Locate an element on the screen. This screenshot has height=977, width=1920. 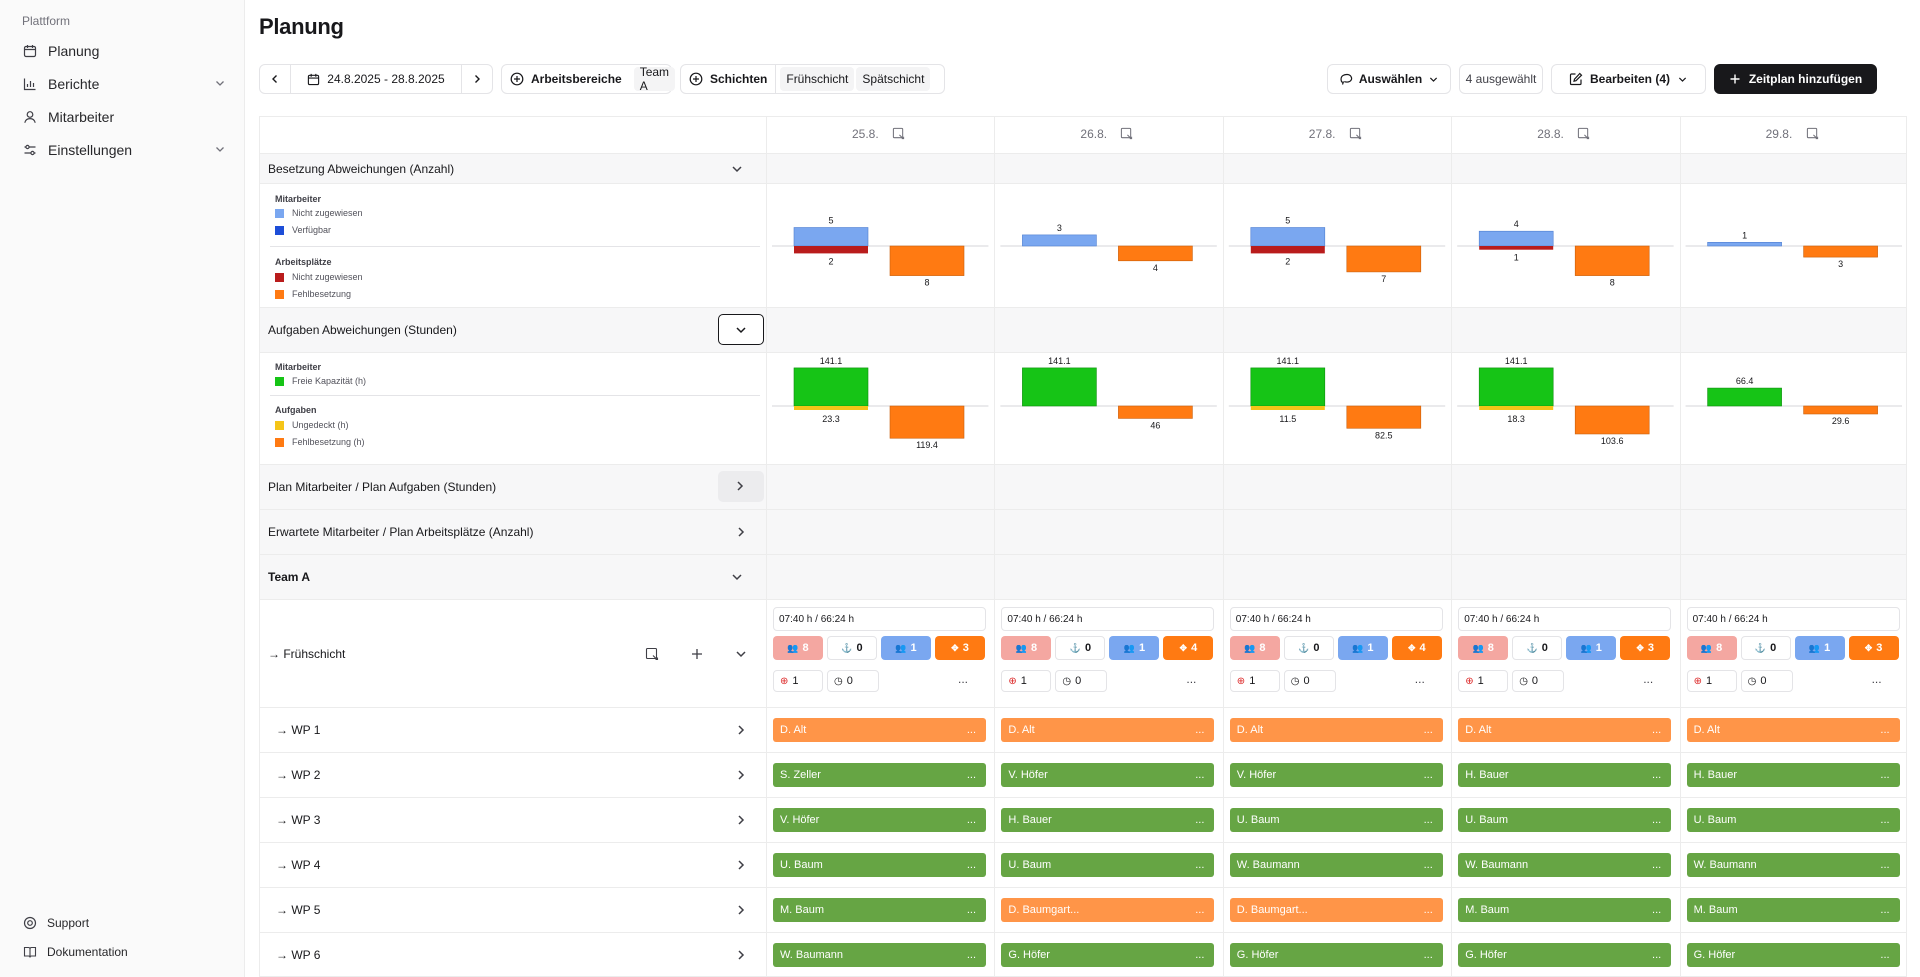
add-shift-button is located at coordinates (697, 654).